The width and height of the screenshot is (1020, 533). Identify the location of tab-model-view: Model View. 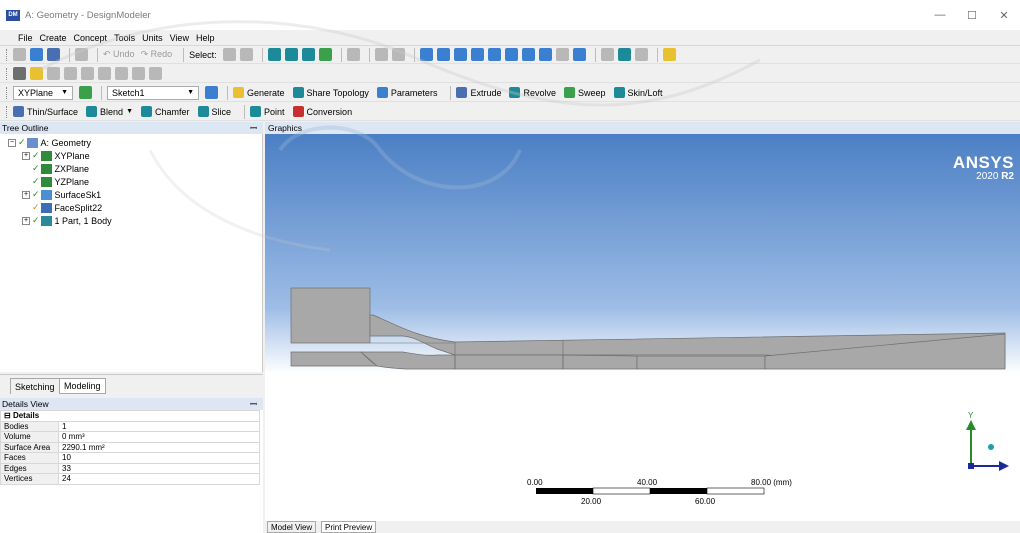
(292, 527).